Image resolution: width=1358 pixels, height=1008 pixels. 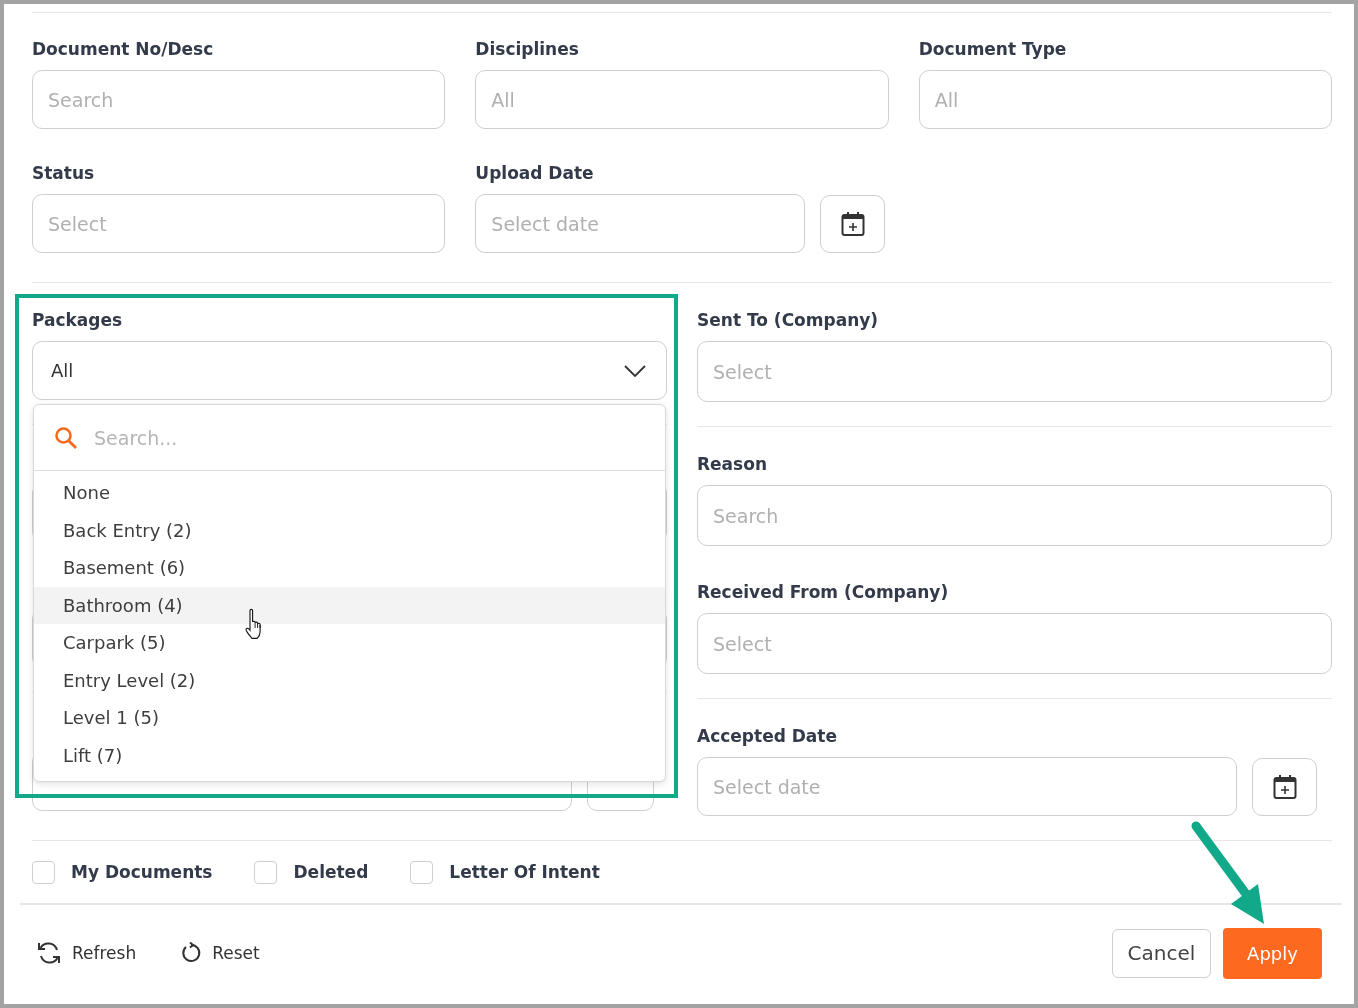 What do you see at coordinates (49, 953) in the screenshot?
I see `refresh-icon` at bounding box center [49, 953].